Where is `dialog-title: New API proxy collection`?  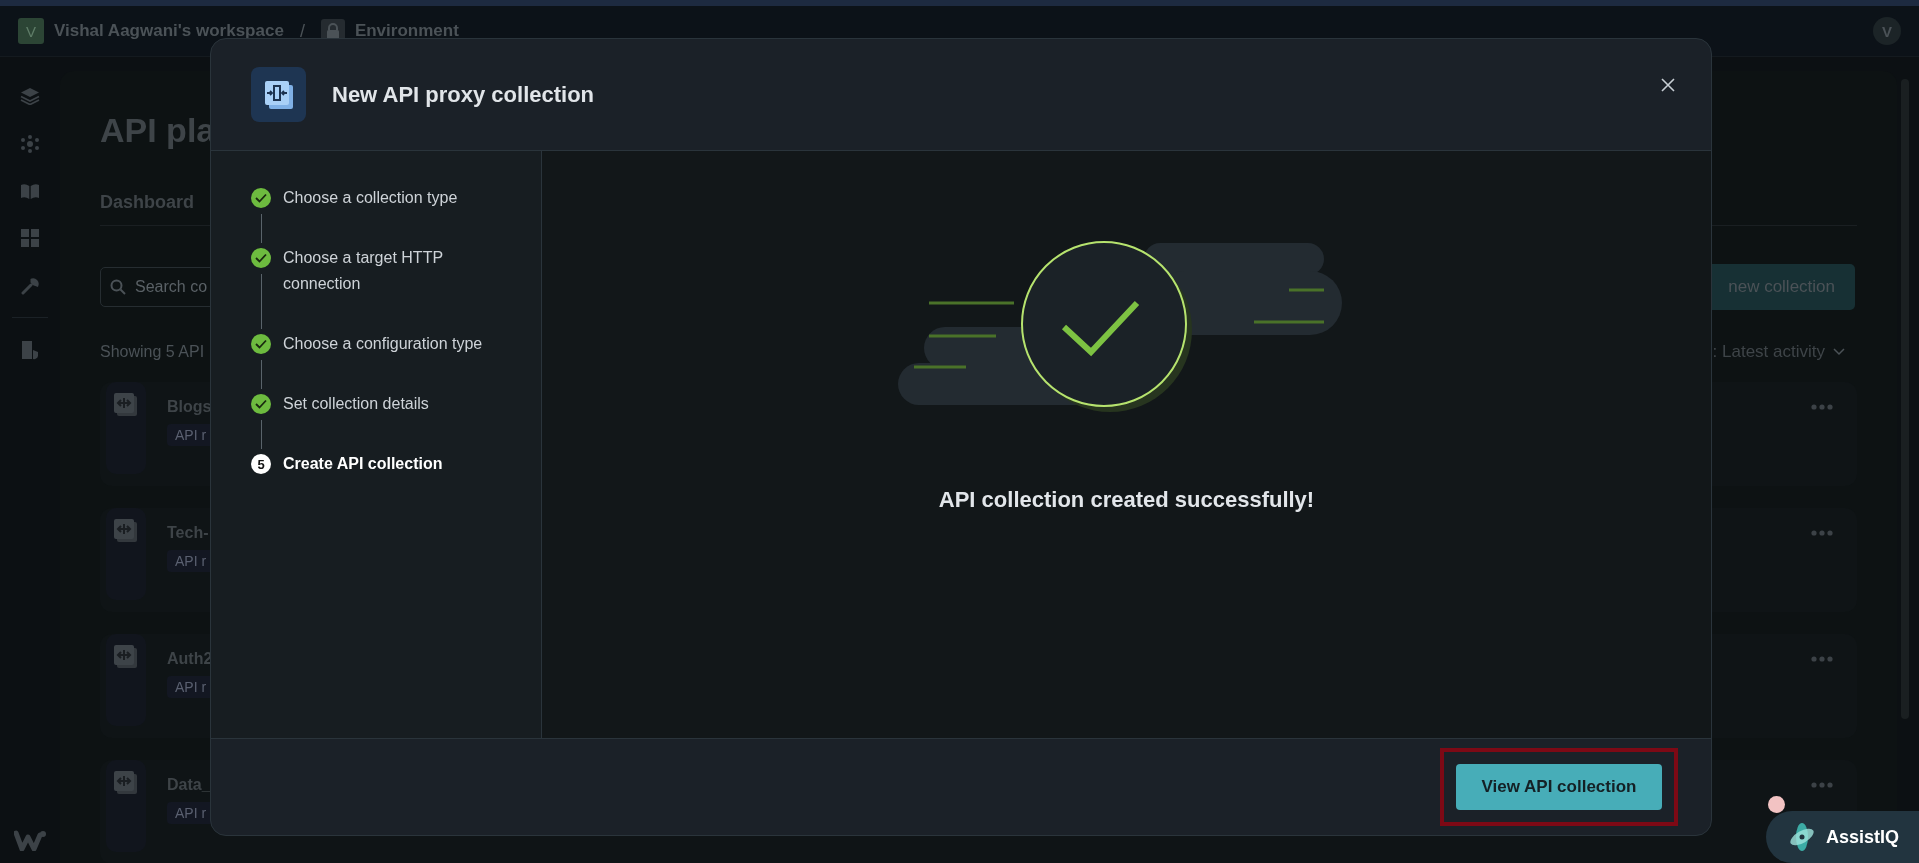 dialog-title: New API proxy collection is located at coordinates (463, 94).